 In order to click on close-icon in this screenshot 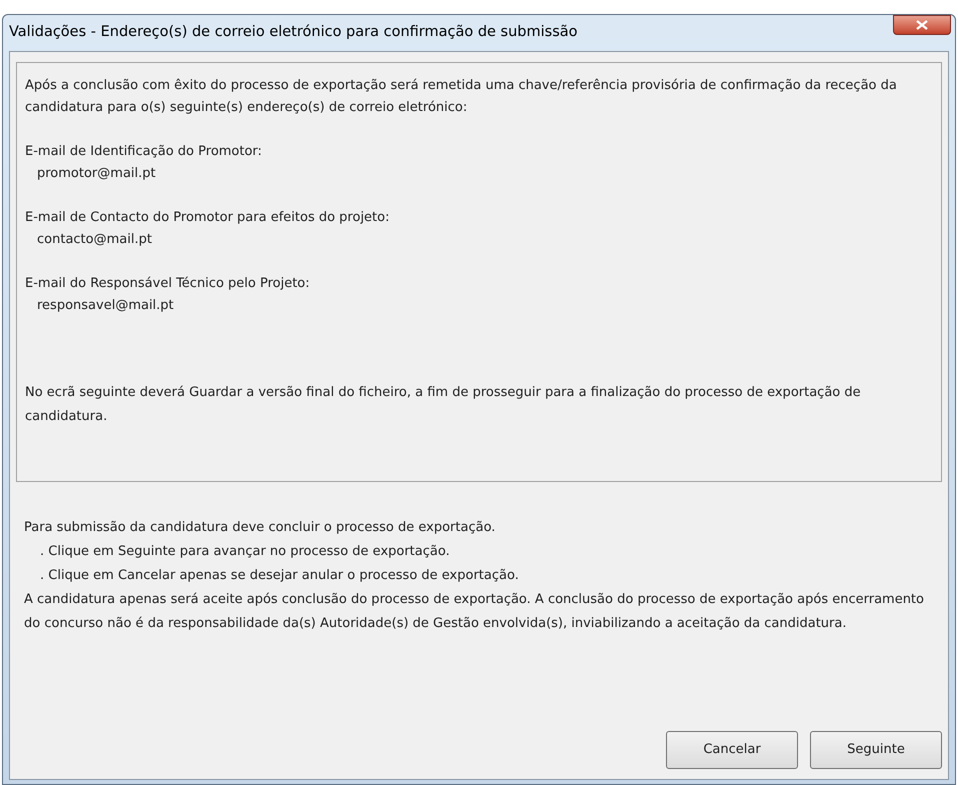, I will do `click(922, 25)`.